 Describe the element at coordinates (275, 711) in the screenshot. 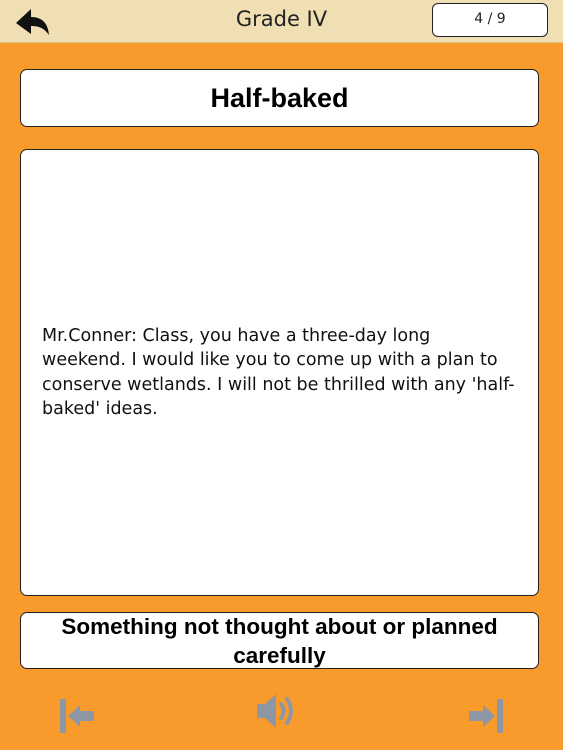

I see `speaker-icon` at that location.